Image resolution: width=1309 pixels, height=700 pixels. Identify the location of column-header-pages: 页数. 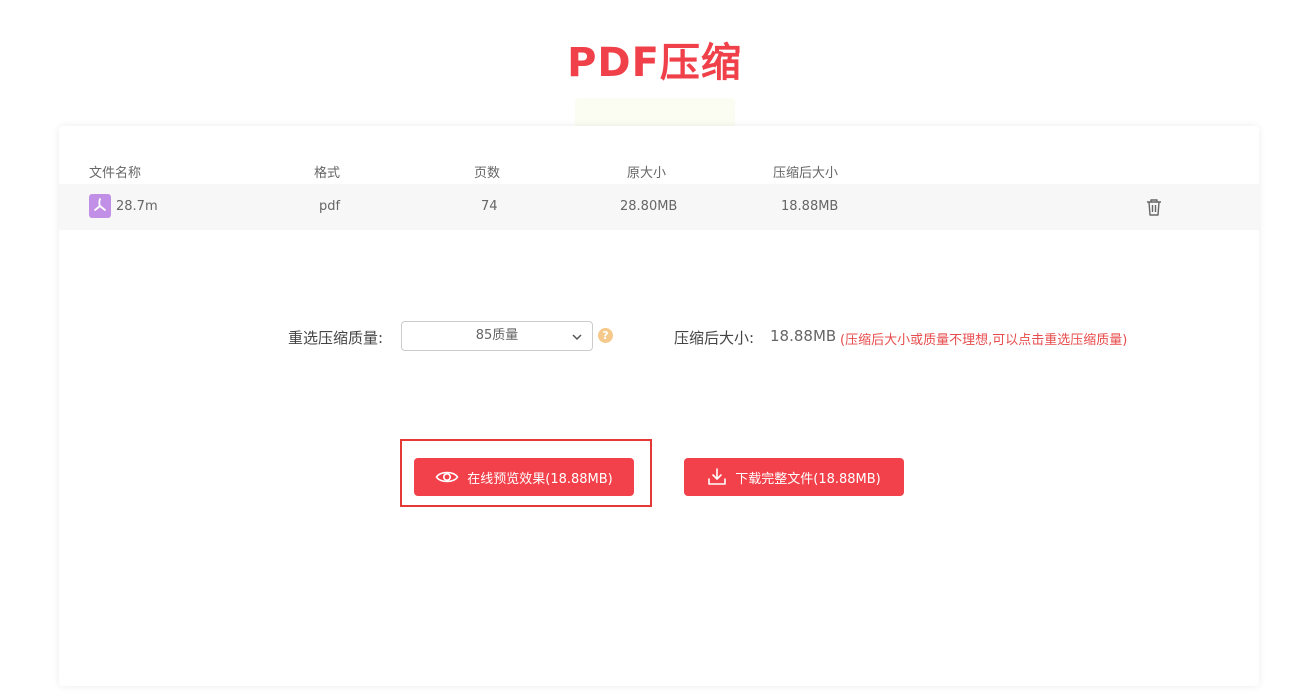
(487, 173).